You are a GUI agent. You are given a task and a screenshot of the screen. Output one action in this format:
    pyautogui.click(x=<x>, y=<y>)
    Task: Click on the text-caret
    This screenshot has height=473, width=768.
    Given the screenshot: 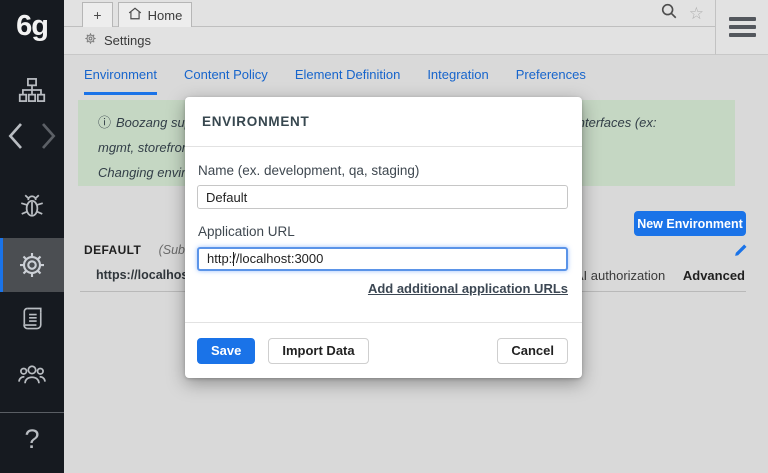 What is the action you would take?
    pyautogui.click(x=233, y=259)
    